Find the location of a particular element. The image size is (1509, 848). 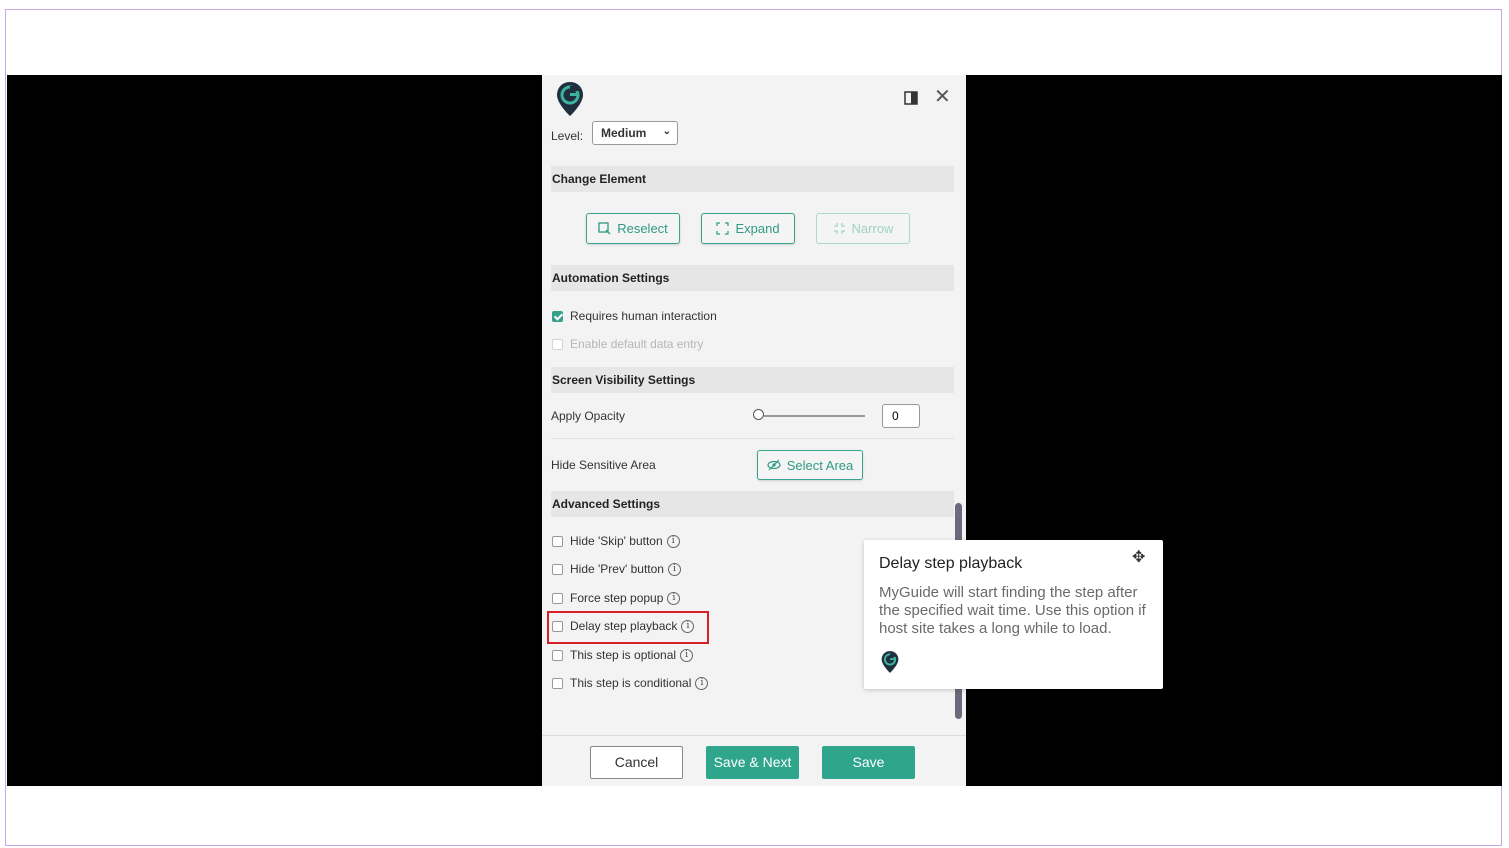

expand-button: Expand is located at coordinates (748, 228).